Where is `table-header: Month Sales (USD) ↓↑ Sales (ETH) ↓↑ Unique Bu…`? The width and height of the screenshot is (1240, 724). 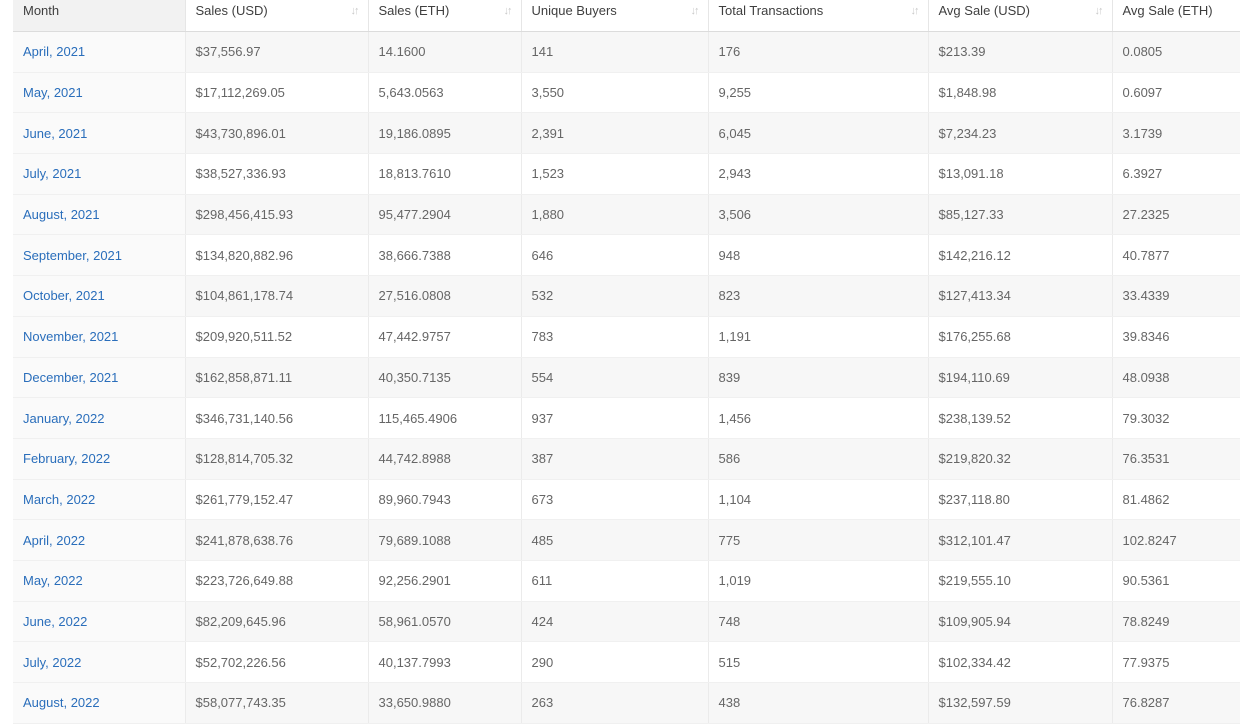 table-header: Month Sales (USD) ↓↑ Sales (ETH) ↓↑ Unique Bu… is located at coordinates (626, 16).